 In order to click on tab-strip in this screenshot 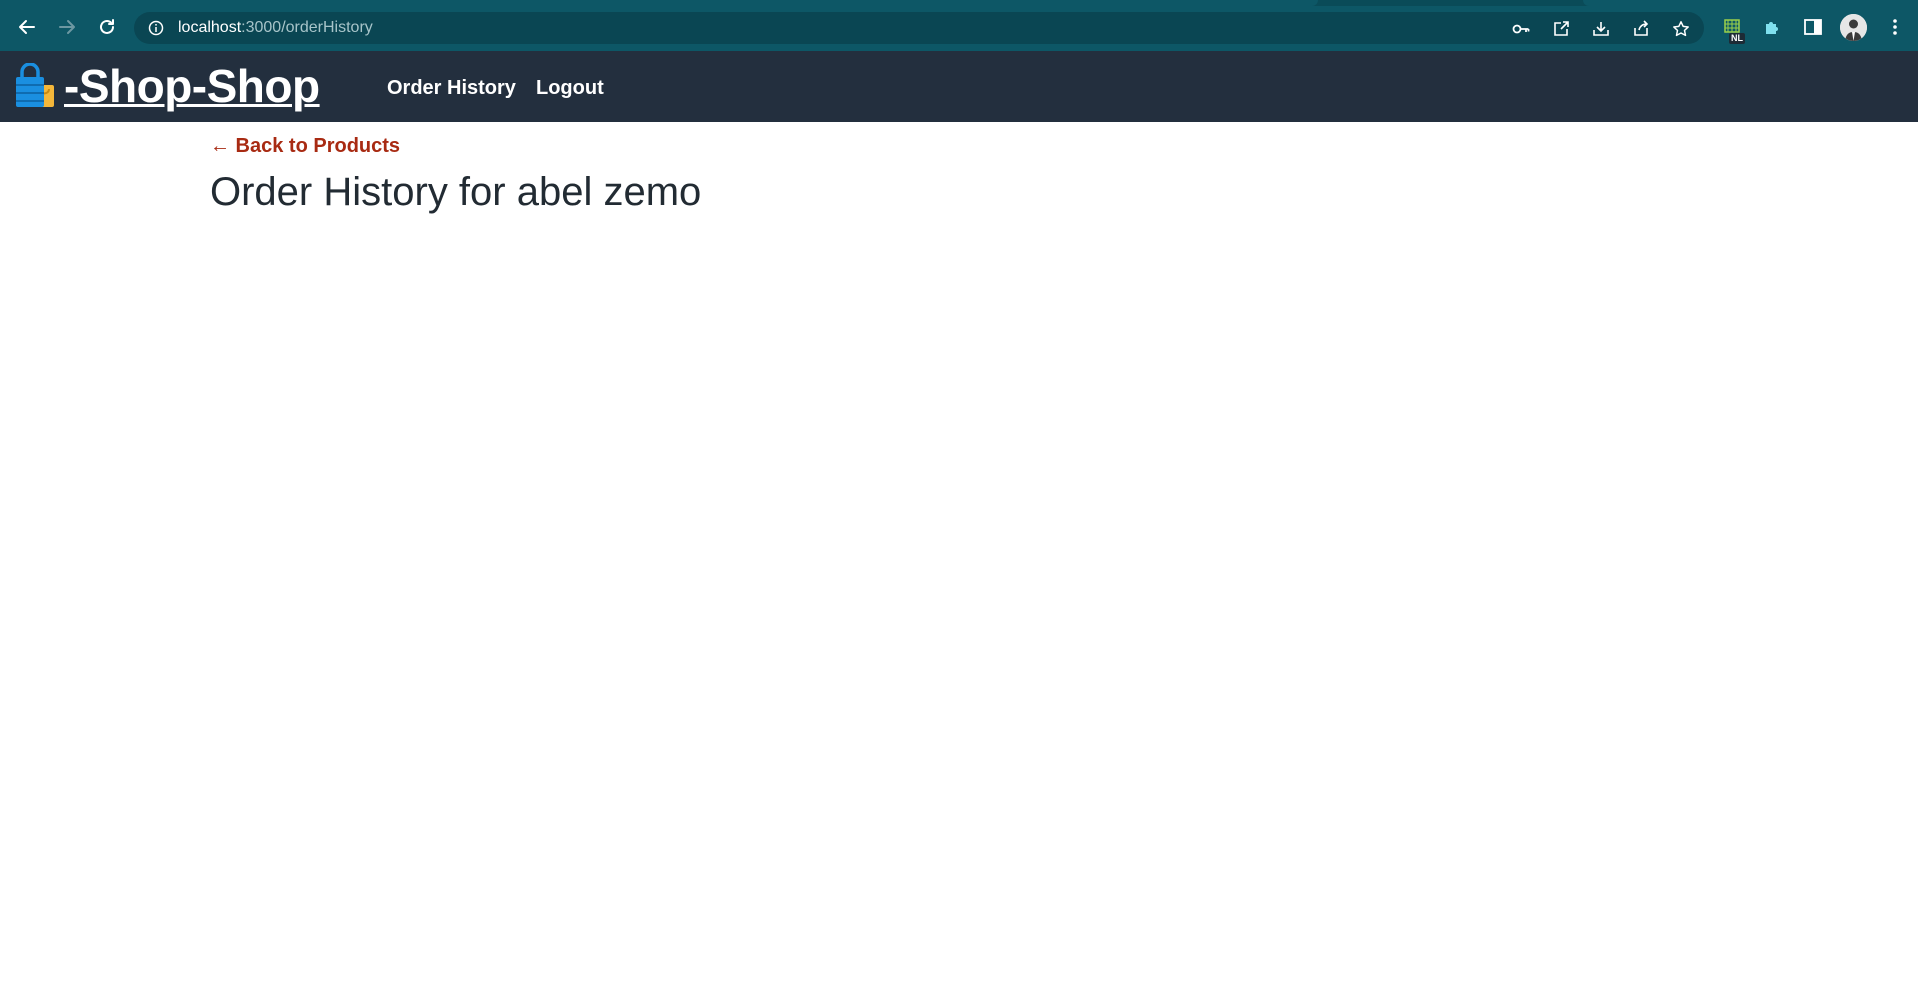, I will do `click(959, 3)`.